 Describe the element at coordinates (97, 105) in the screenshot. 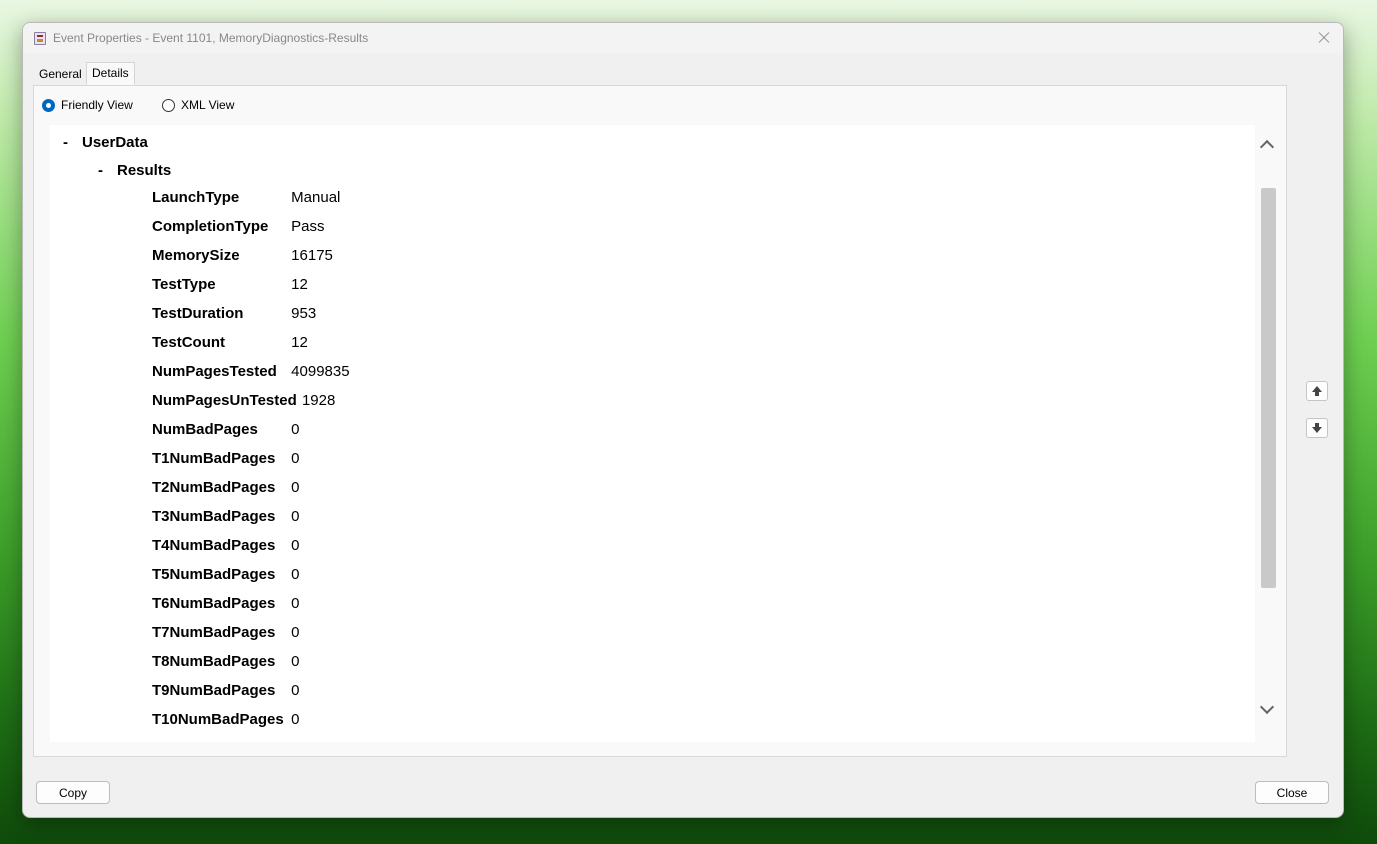

I see `friendly-view-label: Friendly View` at that location.